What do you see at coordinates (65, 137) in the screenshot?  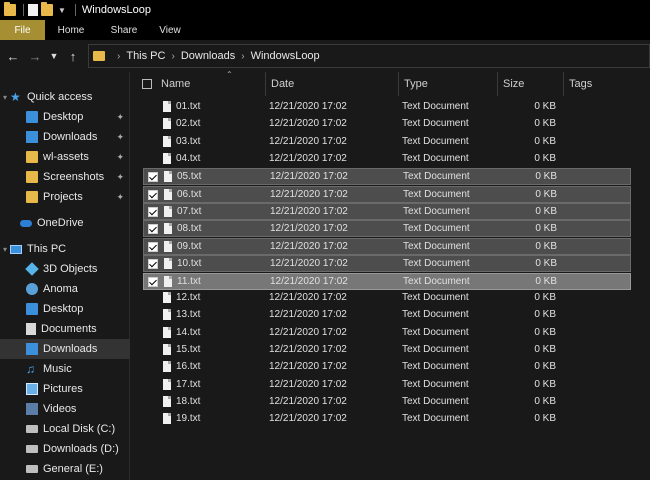 I see `sidebar-item-downloads-pinned: Downloads ✦` at bounding box center [65, 137].